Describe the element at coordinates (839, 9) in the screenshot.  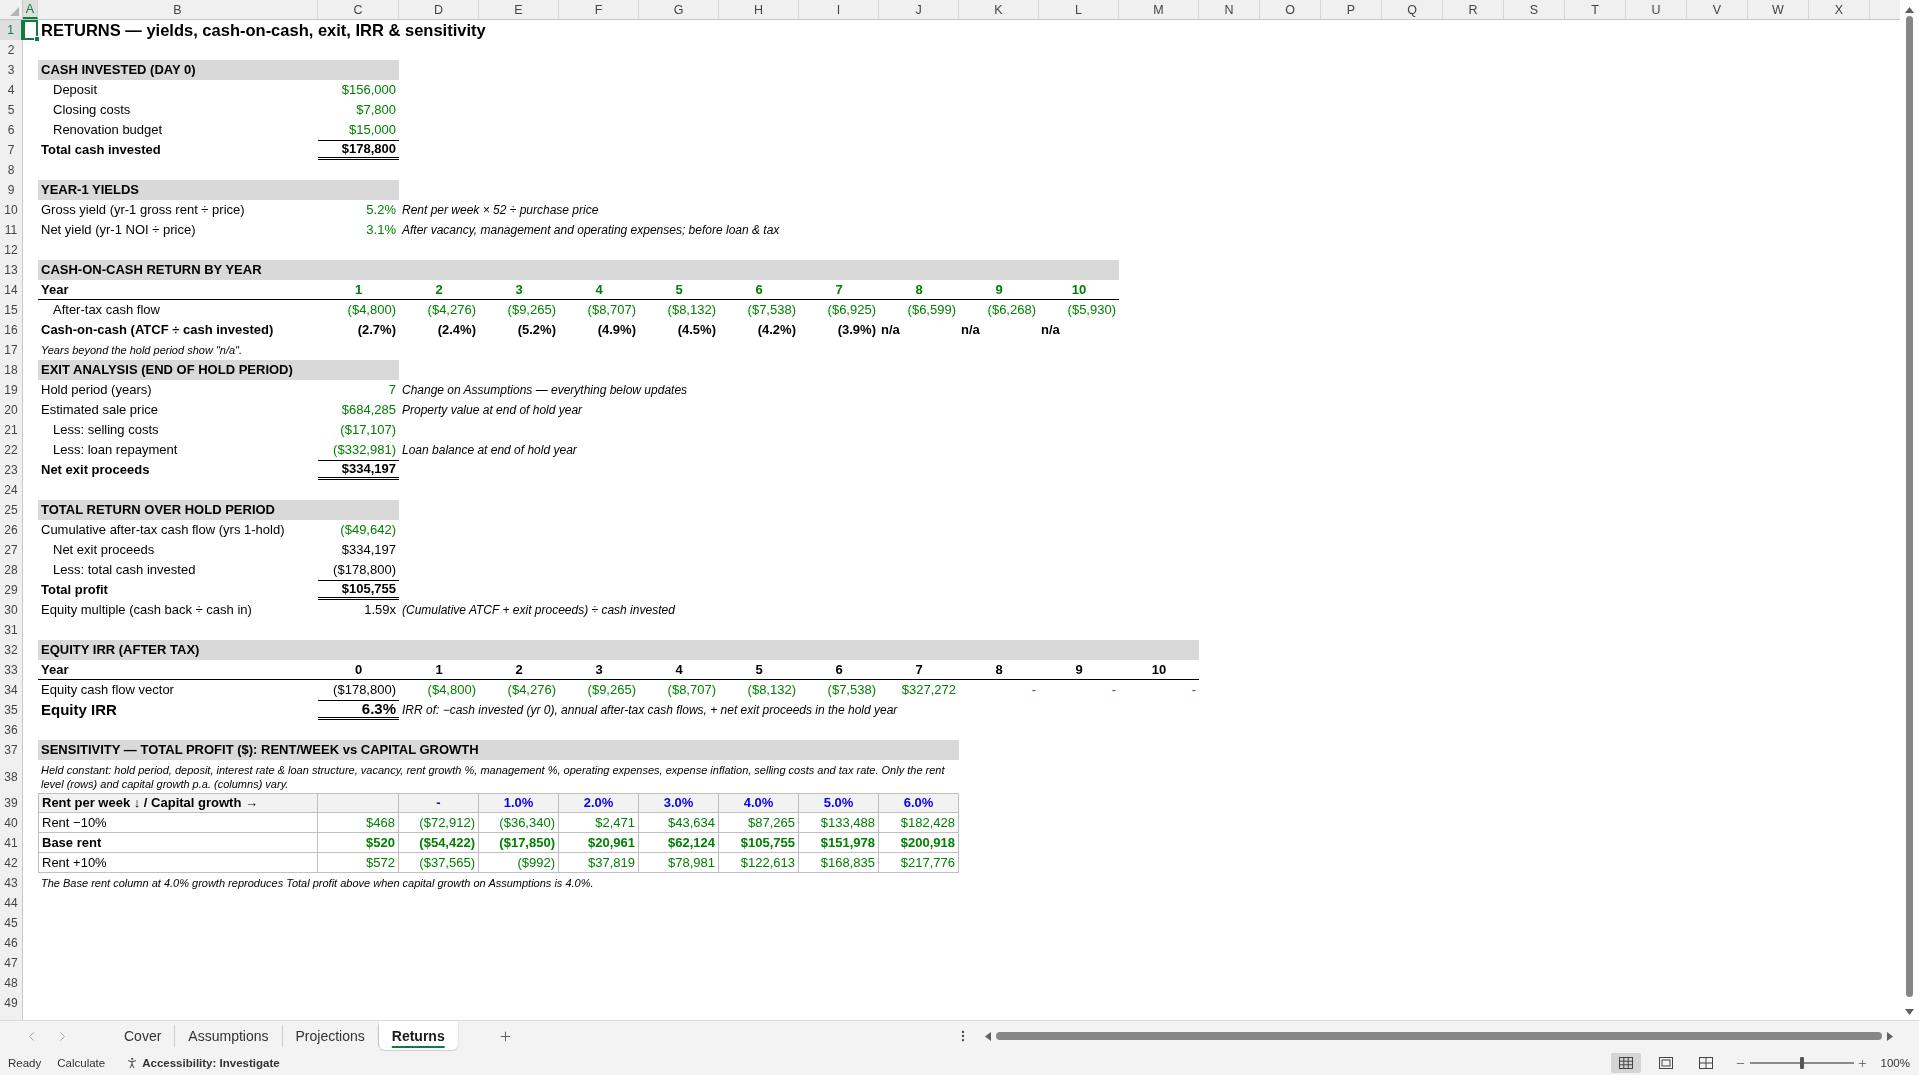
I see `column-header: I` at that location.